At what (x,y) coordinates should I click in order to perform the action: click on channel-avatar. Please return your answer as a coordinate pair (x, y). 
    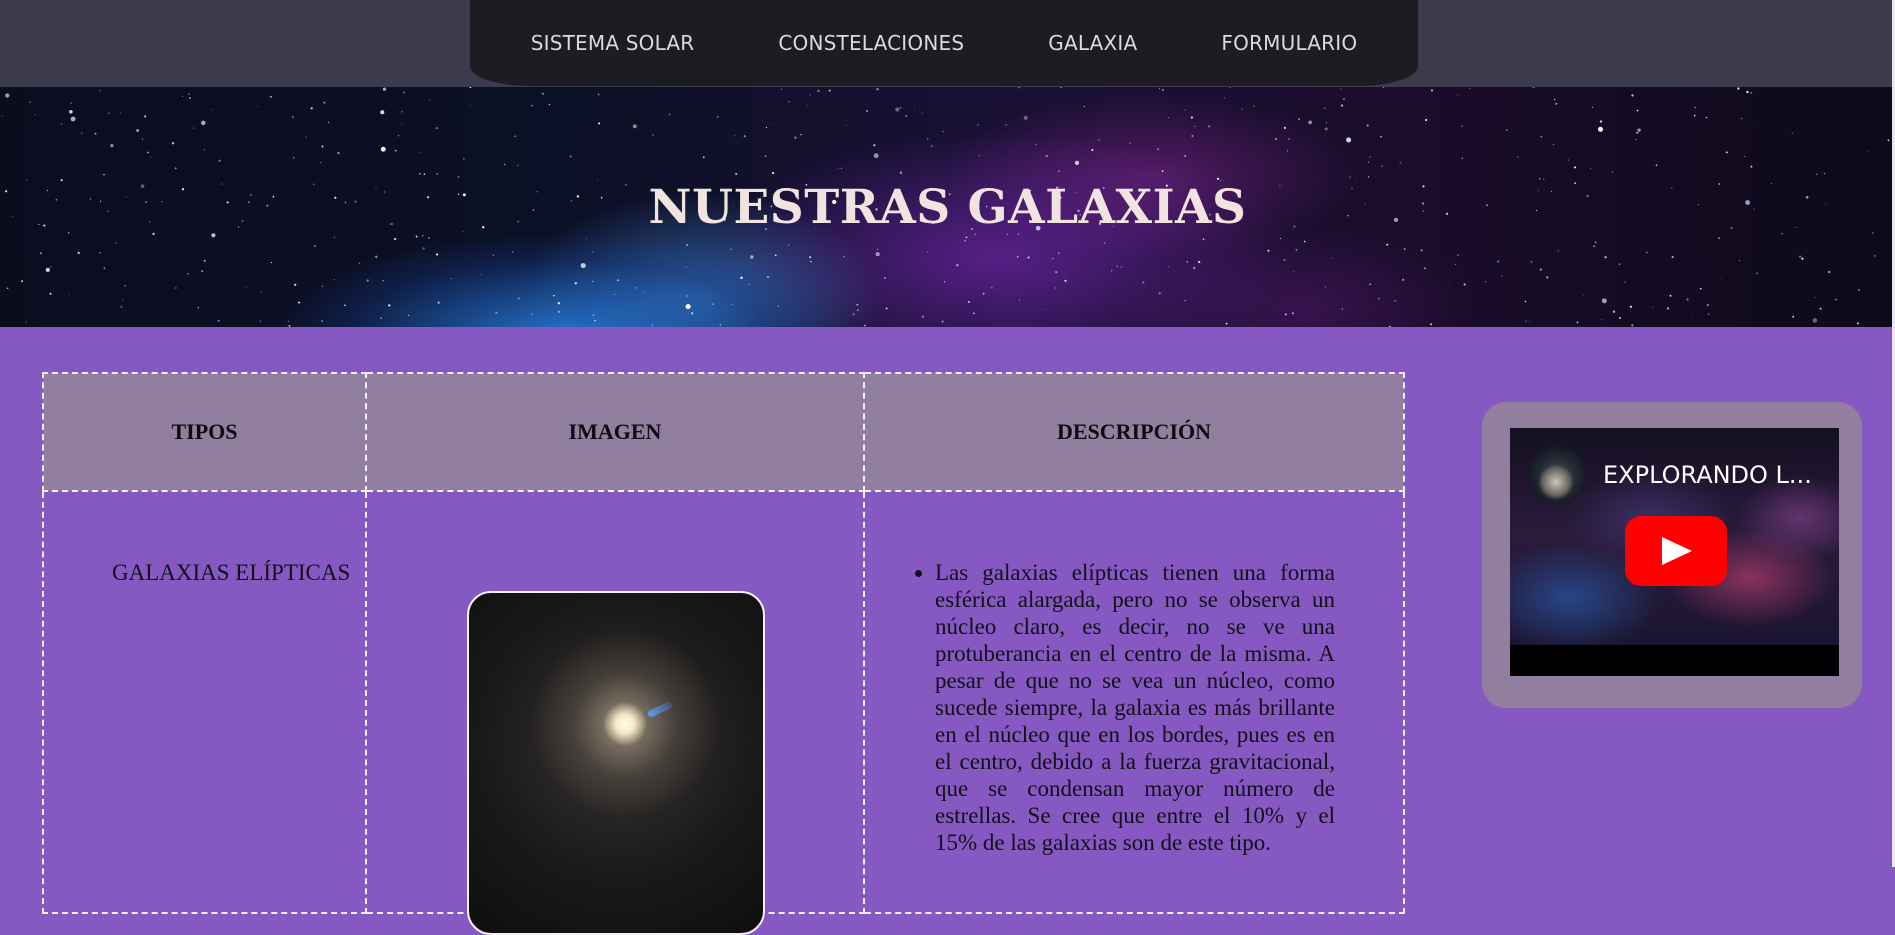
    Looking at the image, I should click on (1557, 475).